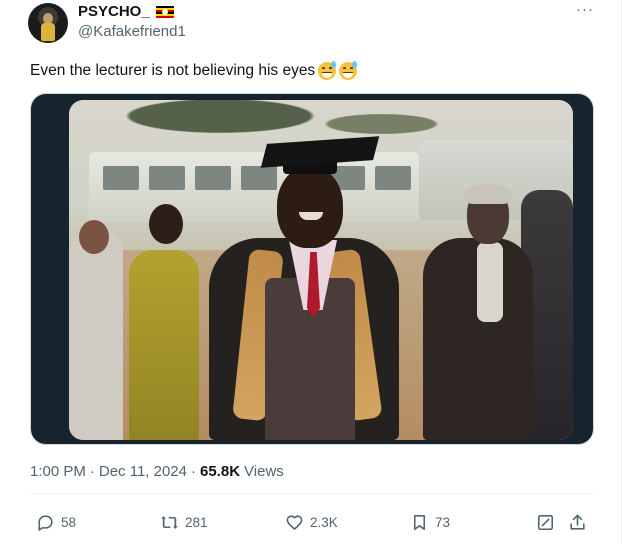 The height and width of the screenshot is (544, 622). Describe the element at coordinates (164, 17) in the screenshot. I see `flag-stripe` at that location.